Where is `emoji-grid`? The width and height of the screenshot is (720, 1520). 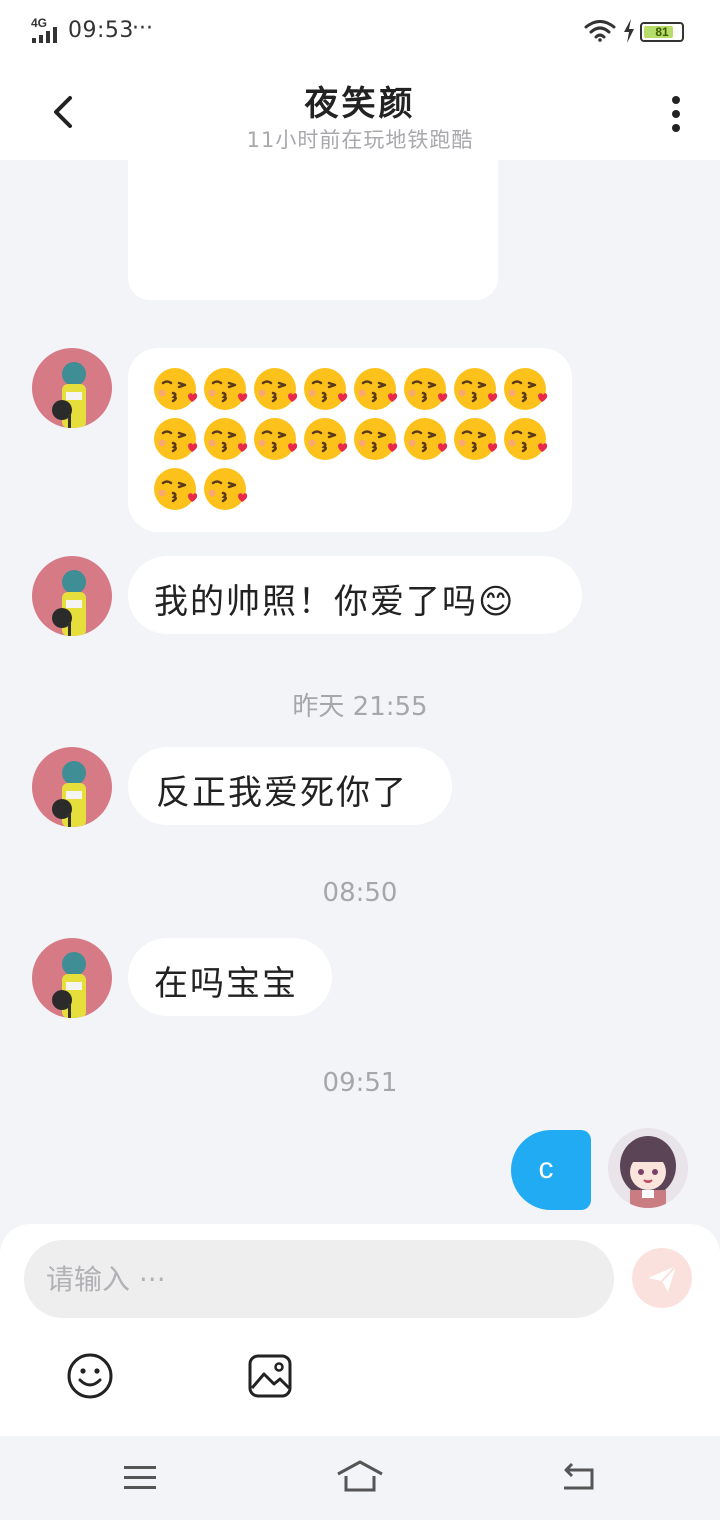
emoji-grid is located at coordinates (355, 441).